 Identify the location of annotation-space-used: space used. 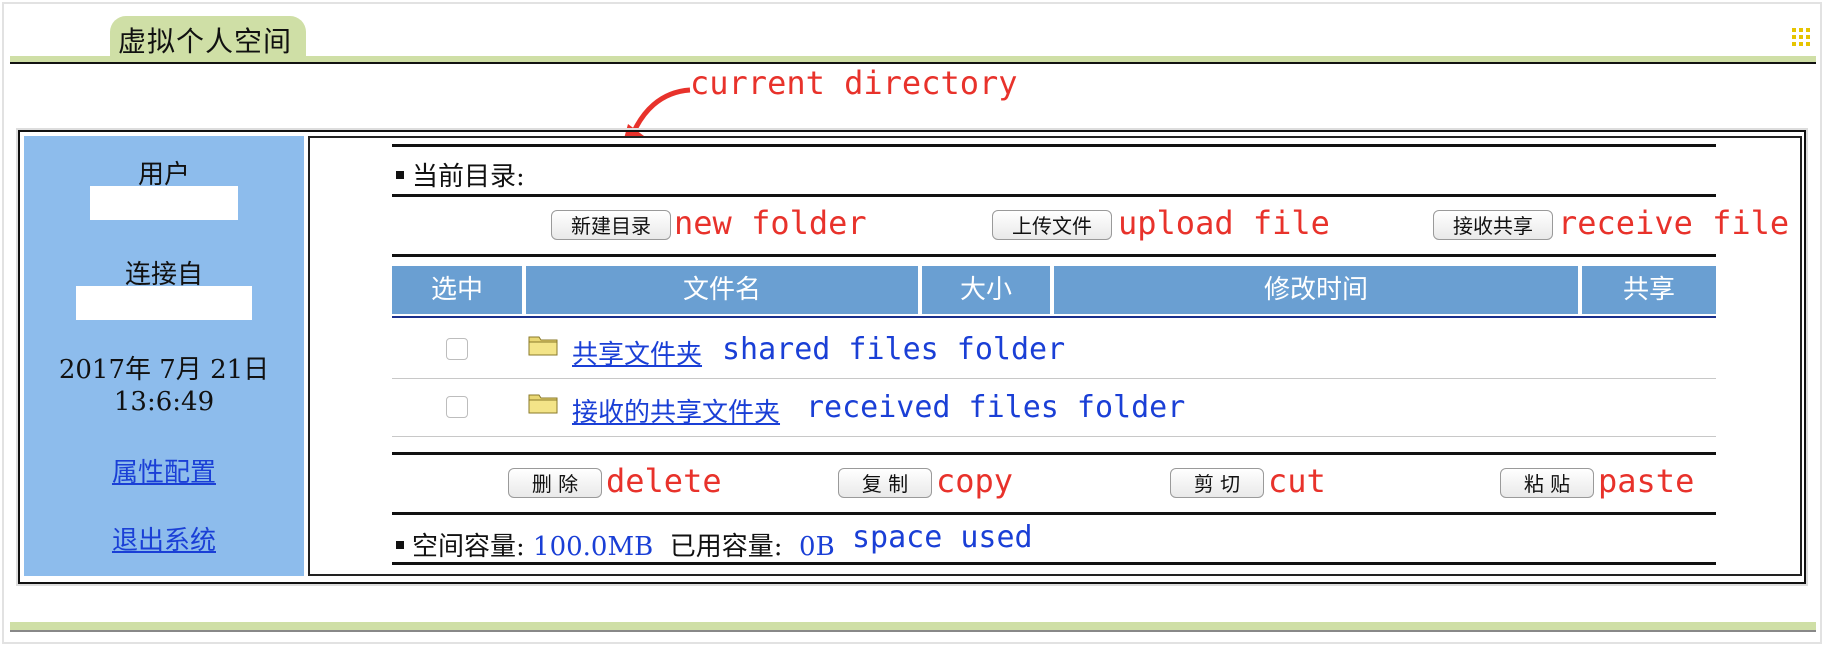
(942, 537).